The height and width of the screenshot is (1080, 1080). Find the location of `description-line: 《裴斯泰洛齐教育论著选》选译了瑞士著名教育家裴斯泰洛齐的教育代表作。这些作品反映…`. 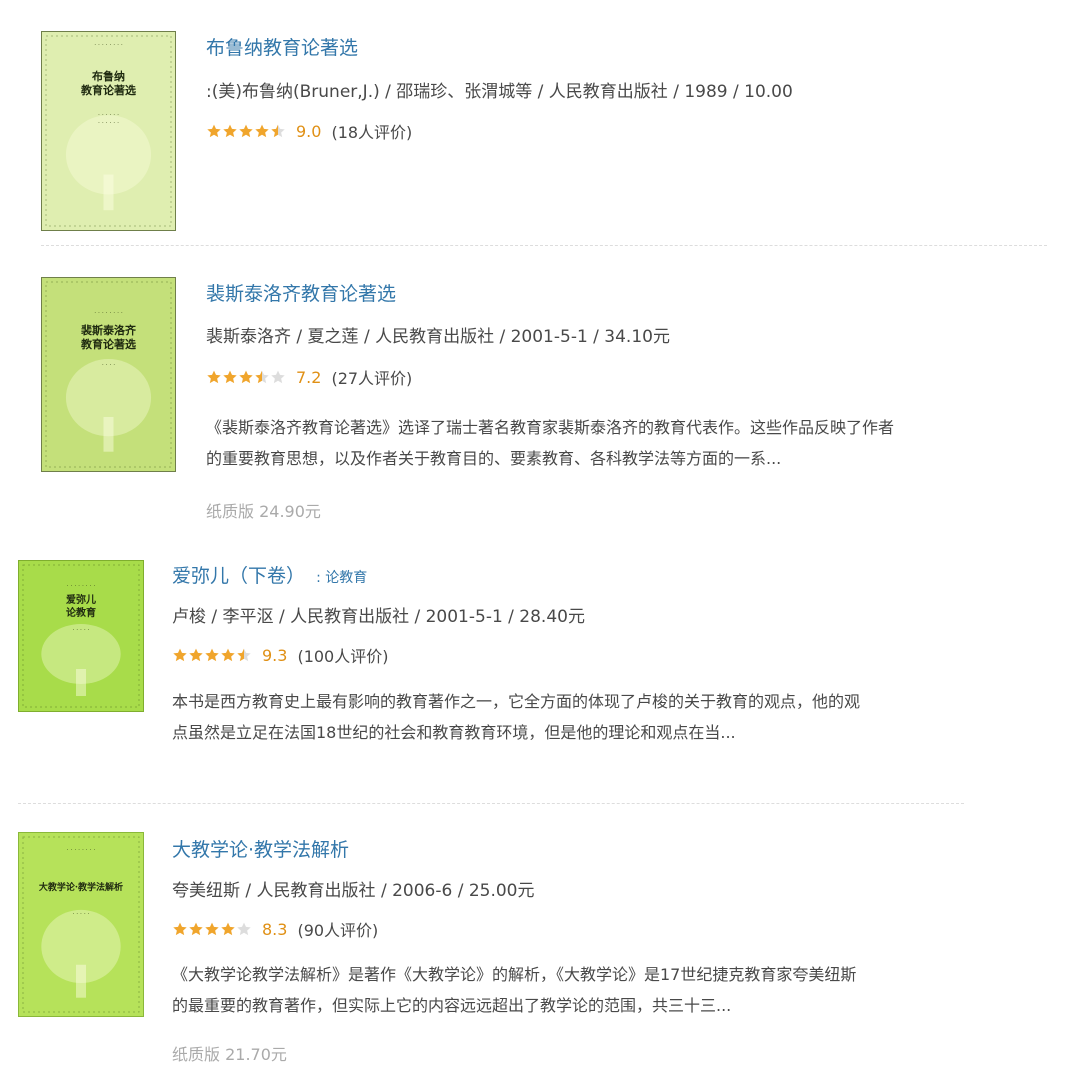

description-line: 《裴斯泰洛齐教育论著选》选译了瑞士著名教育家裴斯泰洛齐的教育代表作。这些作品反映… is located at coordinates (550, 427).